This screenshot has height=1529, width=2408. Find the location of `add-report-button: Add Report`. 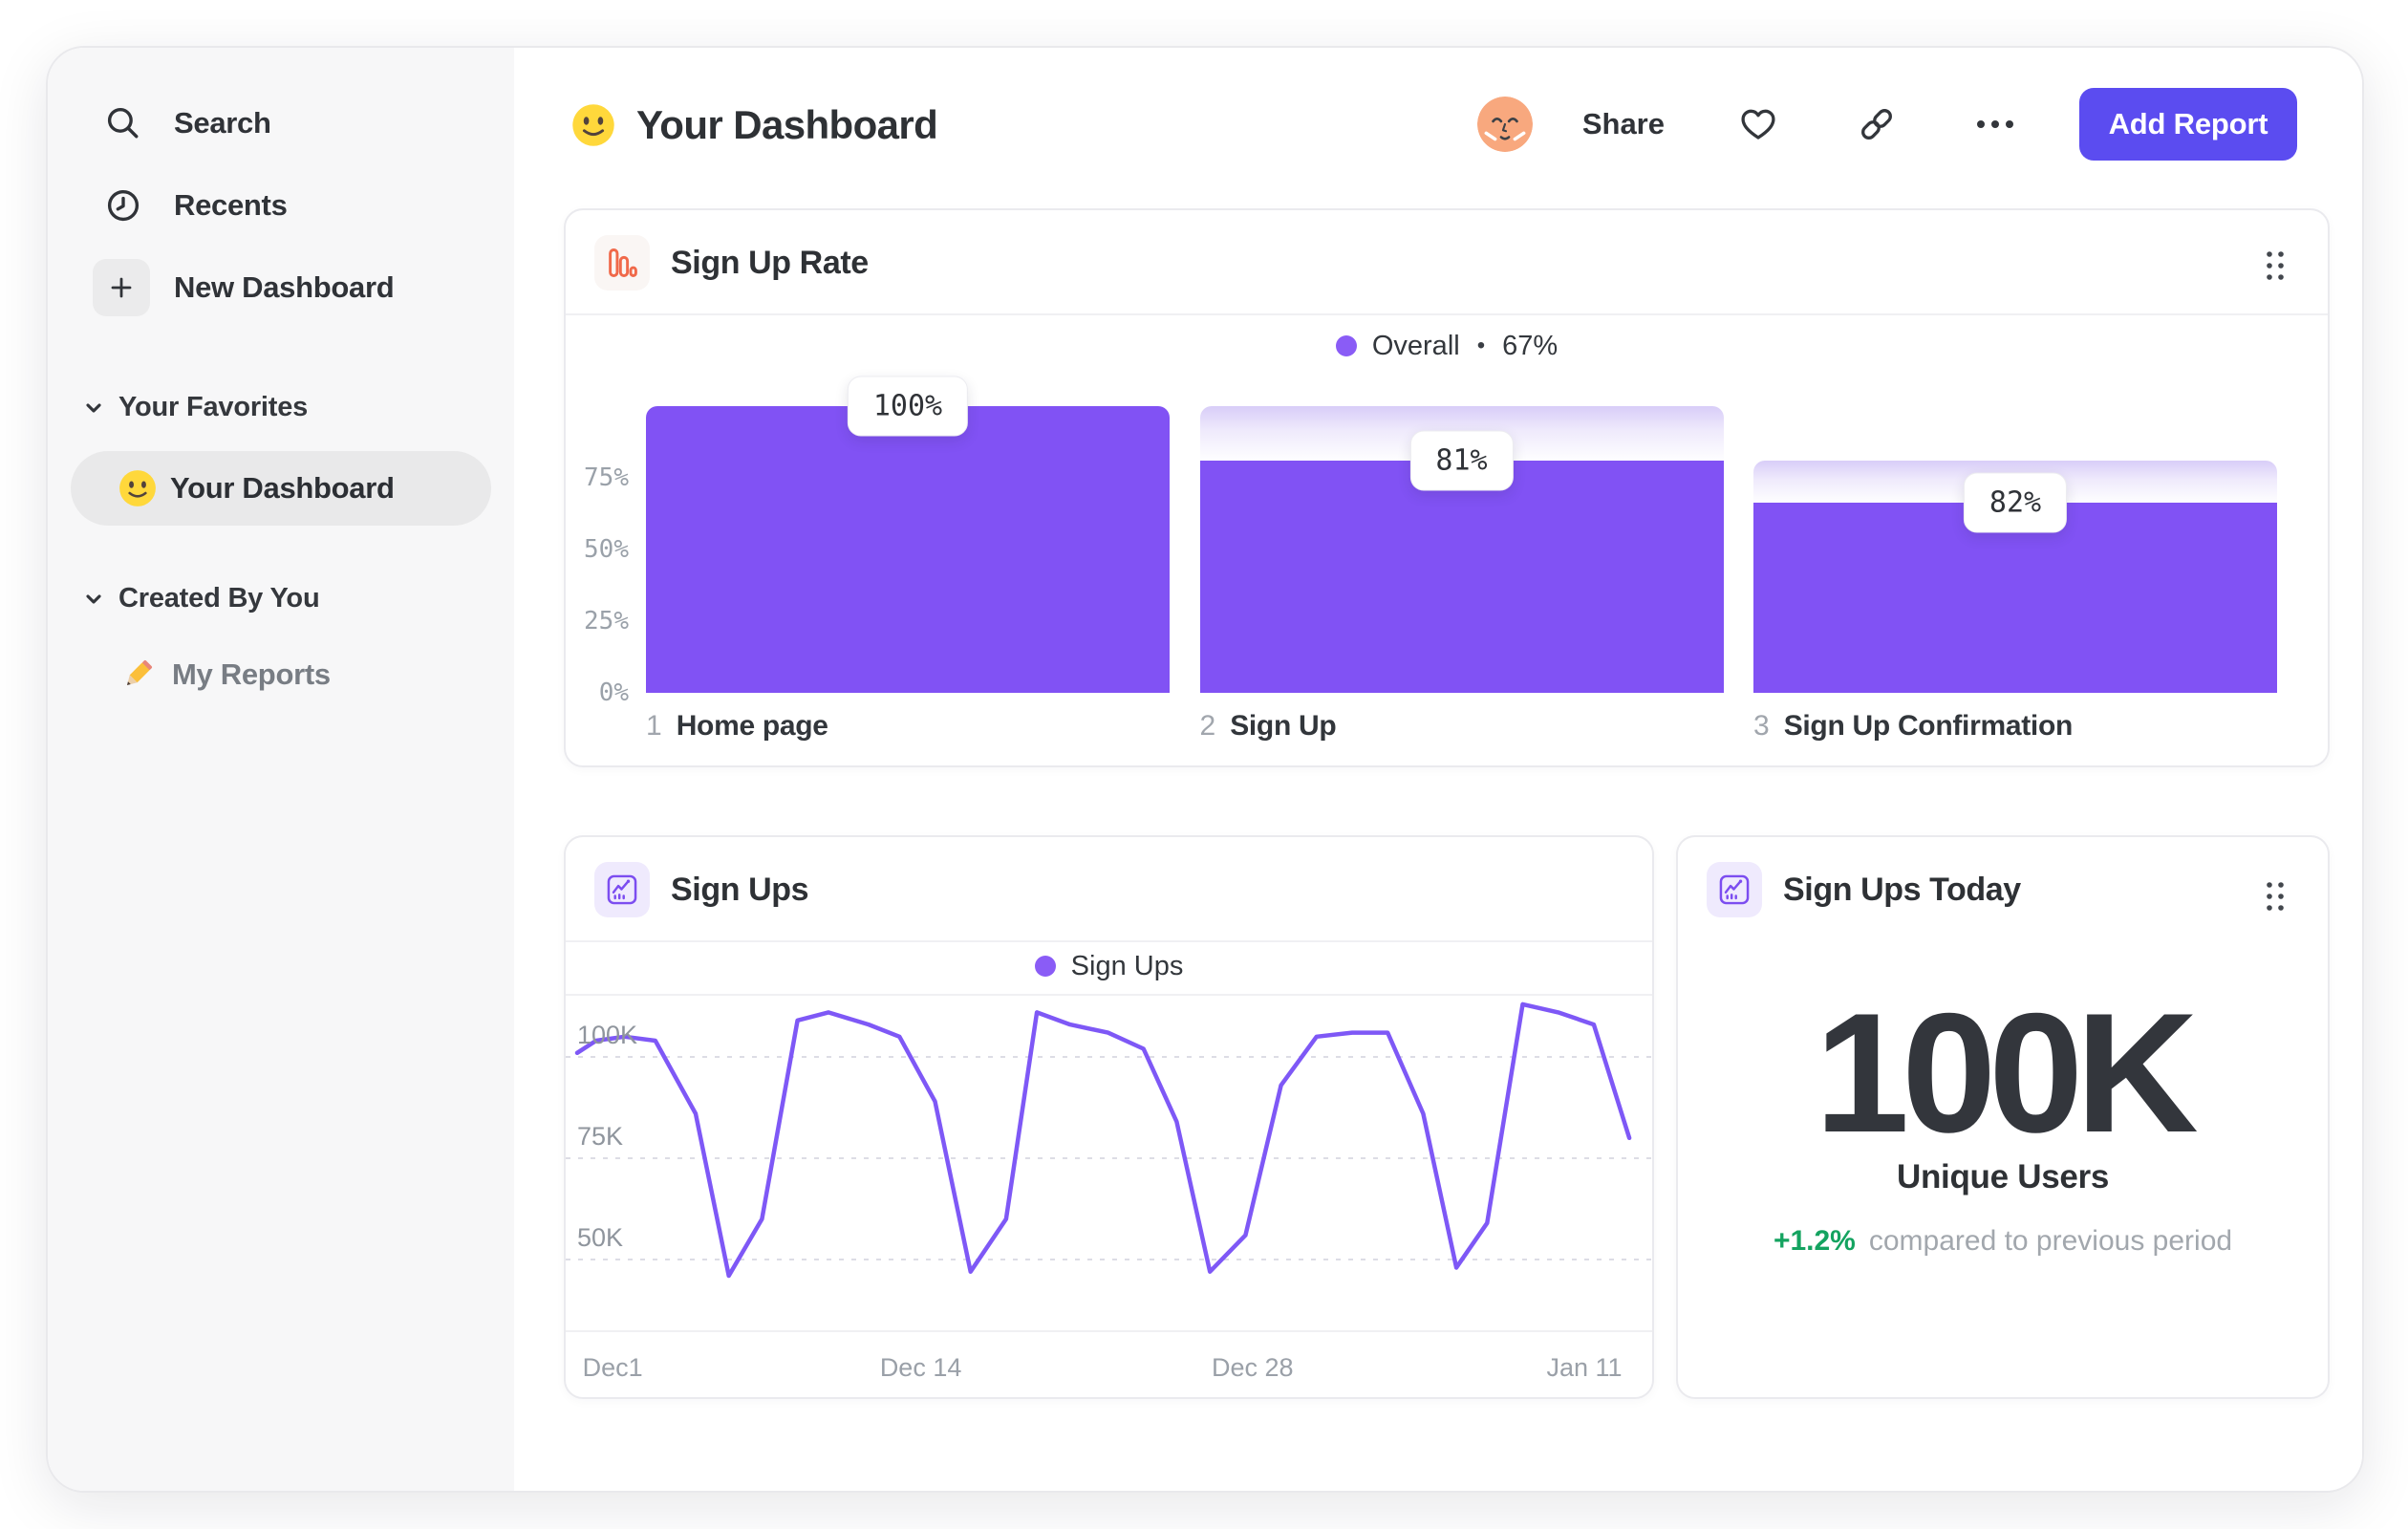

add-report-button: Add Report is located at coordinates (2188, 124).